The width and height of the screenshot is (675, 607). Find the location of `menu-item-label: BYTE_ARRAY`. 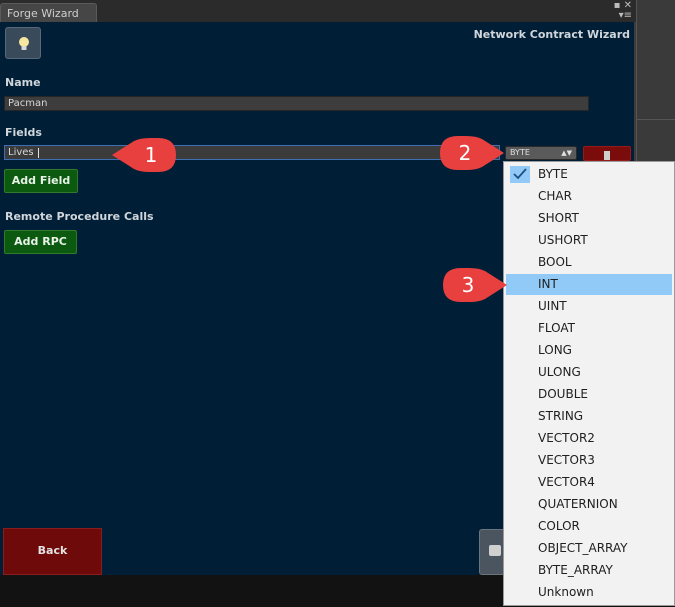

menu-item-label: BYTE_ARRAY is located at coordinates (575, 570).